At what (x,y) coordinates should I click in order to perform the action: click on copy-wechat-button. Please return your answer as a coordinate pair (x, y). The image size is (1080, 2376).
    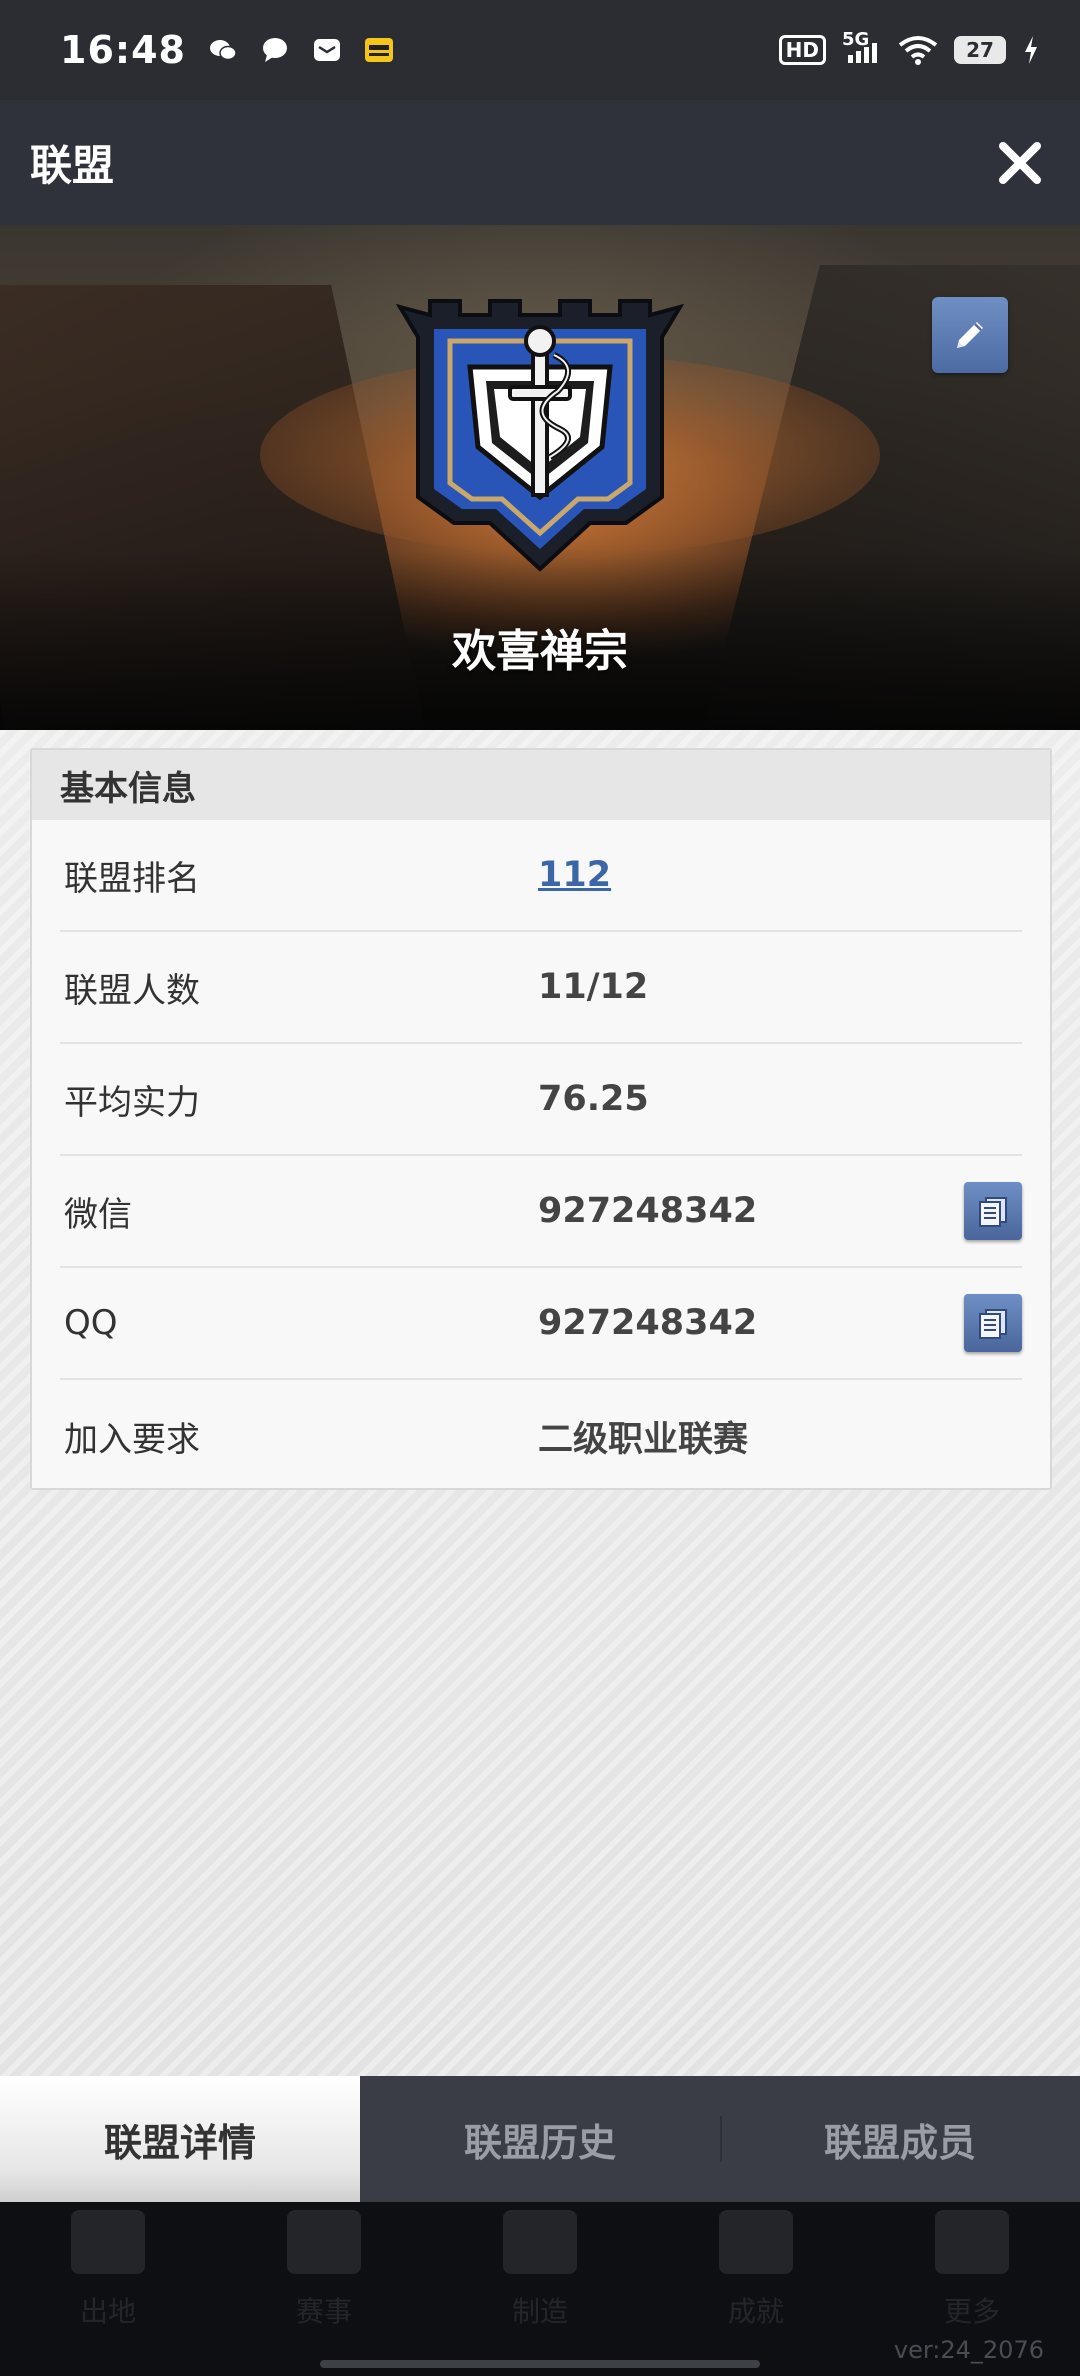
    Looking at the image, I should click on (993, 1211).